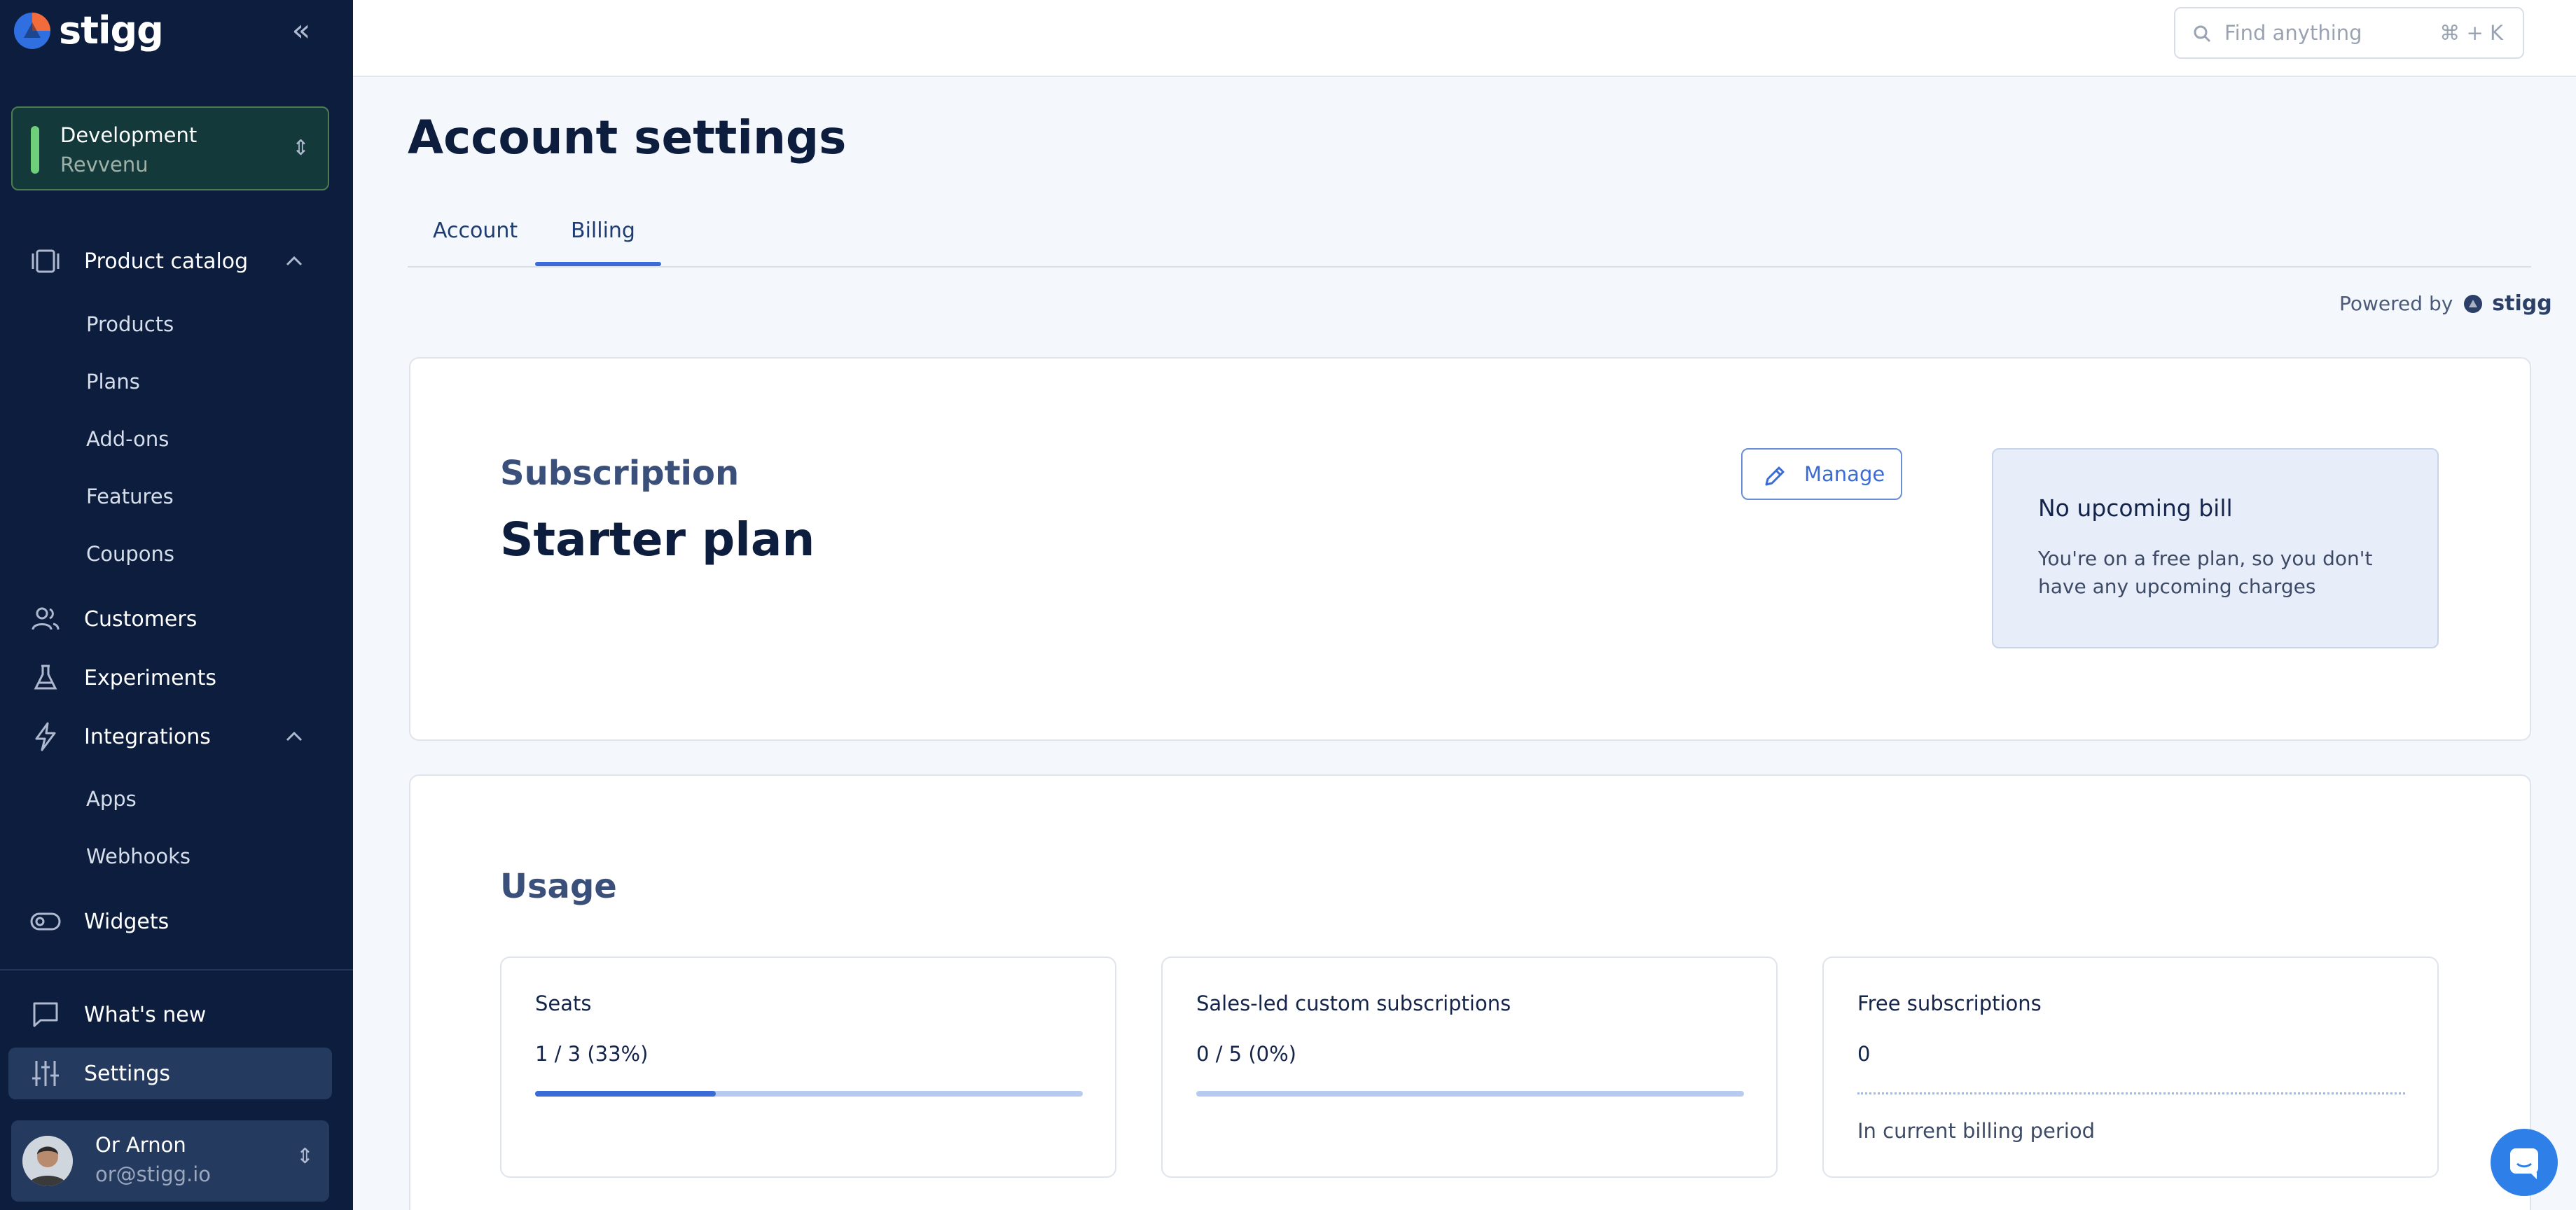 This screenshot has height=1210, width=2576. What do you see at coordinates (620, 473) in the screenshot?
I see `subscription-label: Subscription` at bounding box center [620, 473].